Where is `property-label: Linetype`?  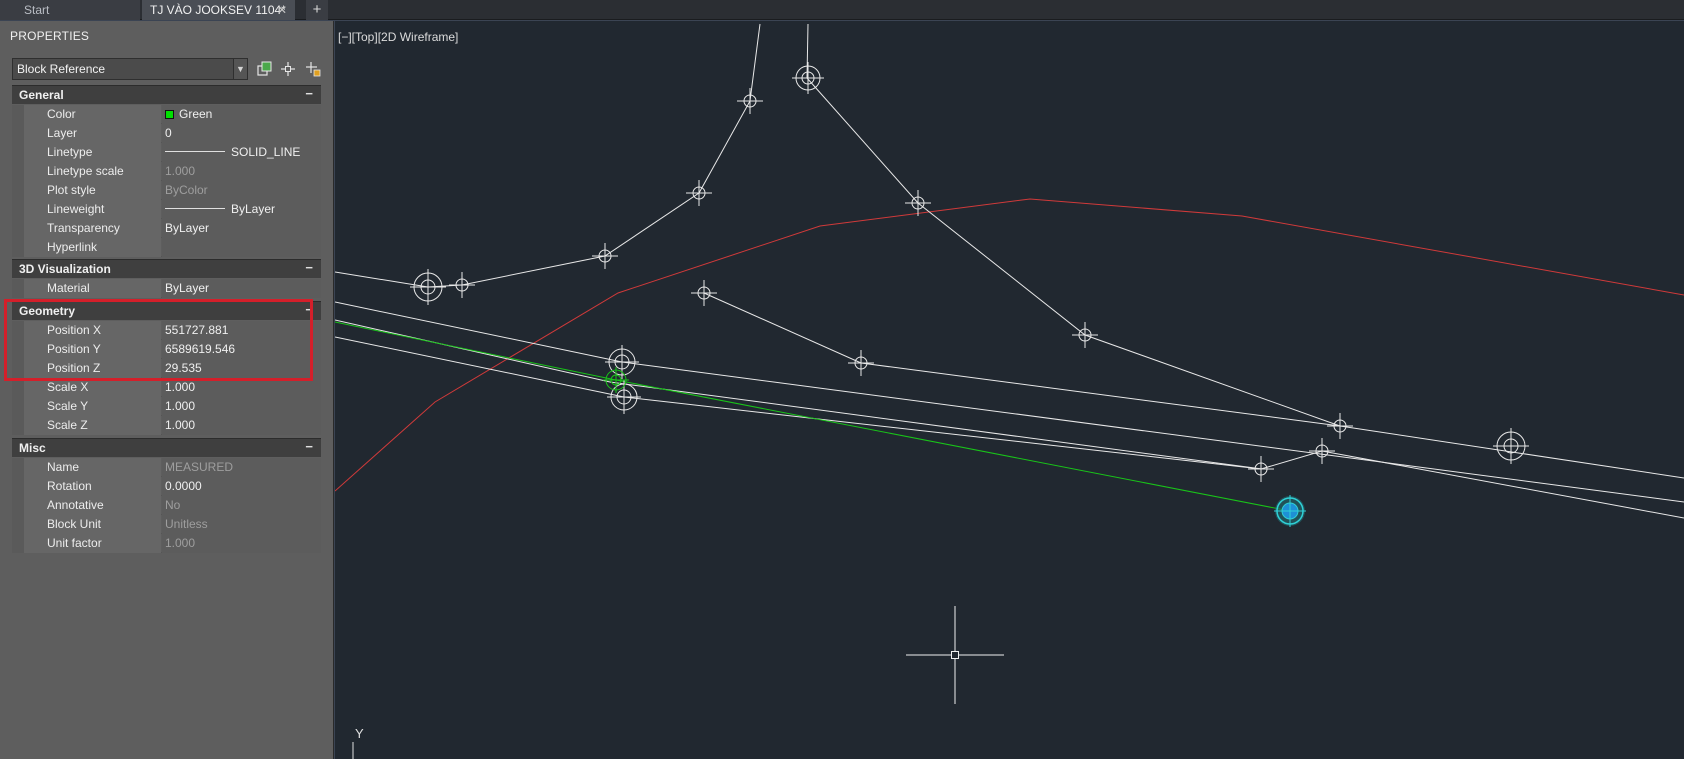 property-label: Linetype is located at coordinates (86, 152).